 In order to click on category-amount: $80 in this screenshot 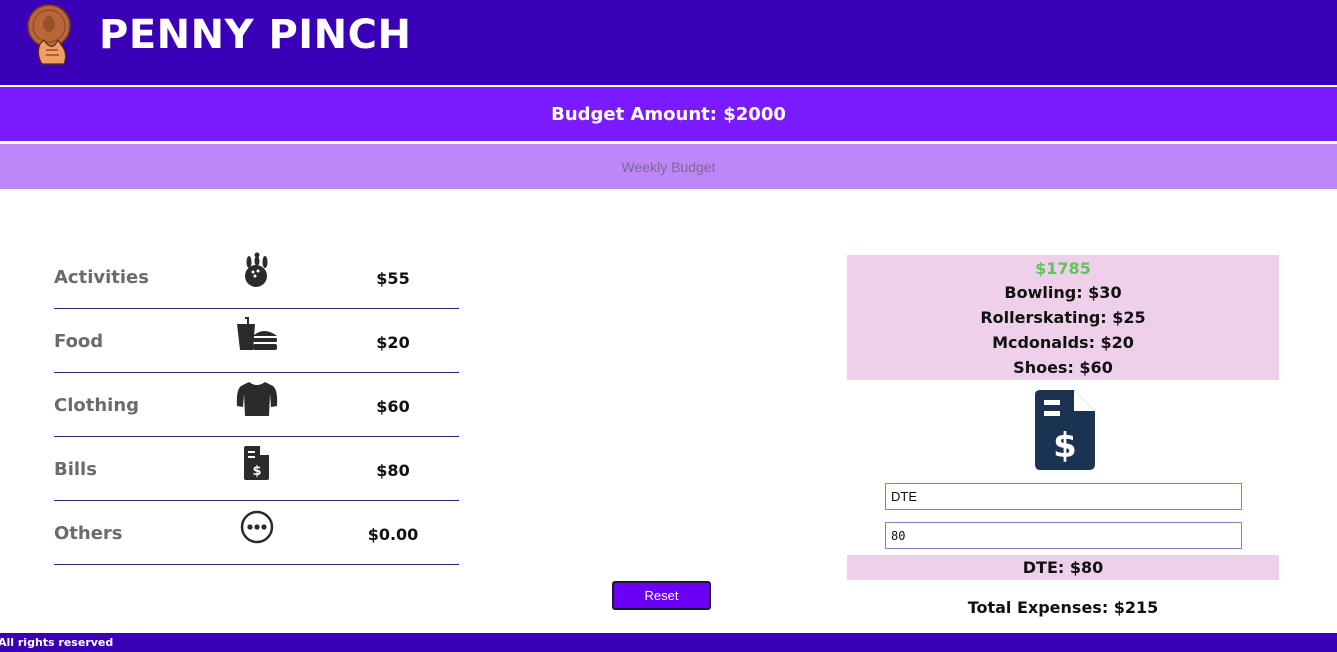, I will do `click(393, 470)`.